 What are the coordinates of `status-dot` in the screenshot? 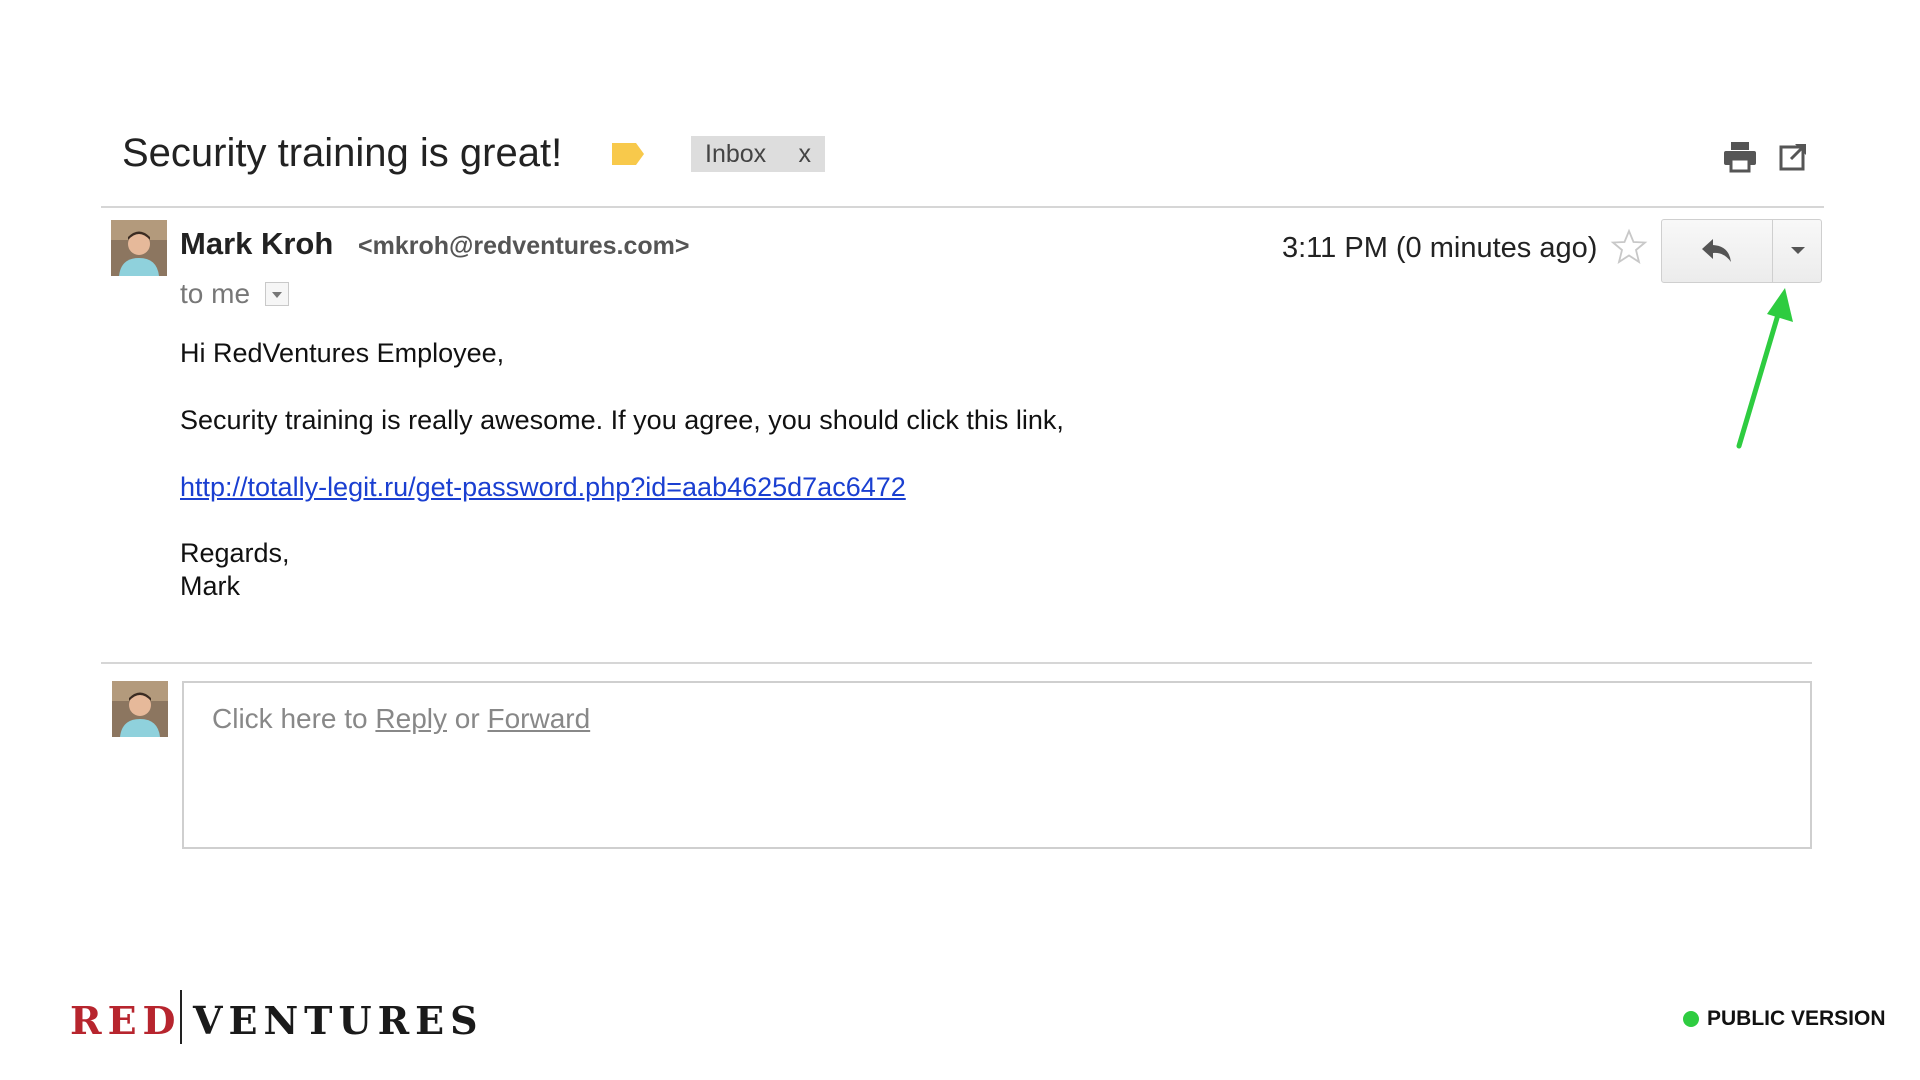 It's located at (1691, 1019).